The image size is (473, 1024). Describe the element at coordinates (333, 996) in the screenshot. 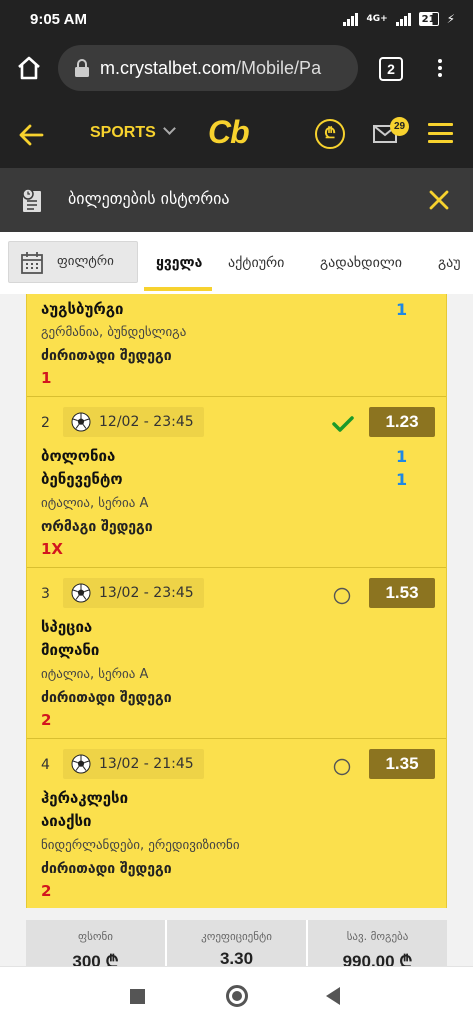

I see `back-triangle-icon` at that location.